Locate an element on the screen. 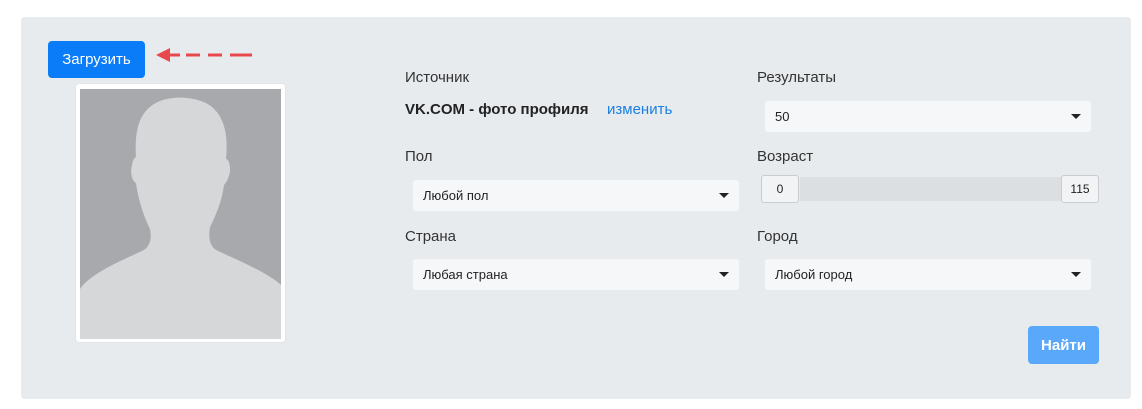  results-select: 50 is located at coordinates (928, 116).